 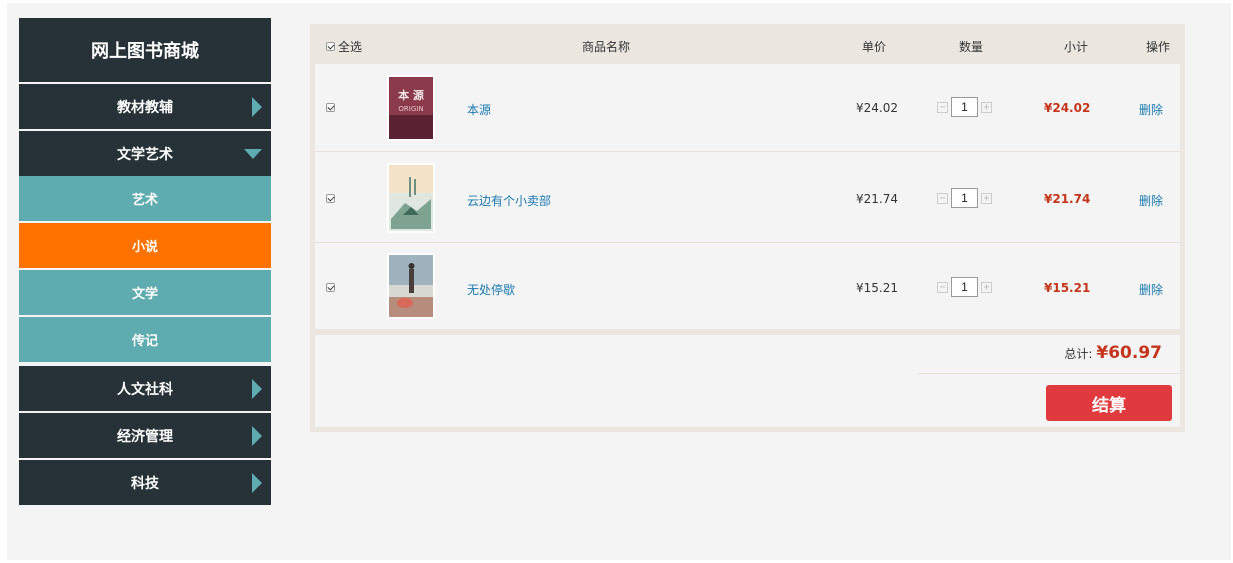 I want to click on category-label: 经济管理, so click(x=145, y=436).